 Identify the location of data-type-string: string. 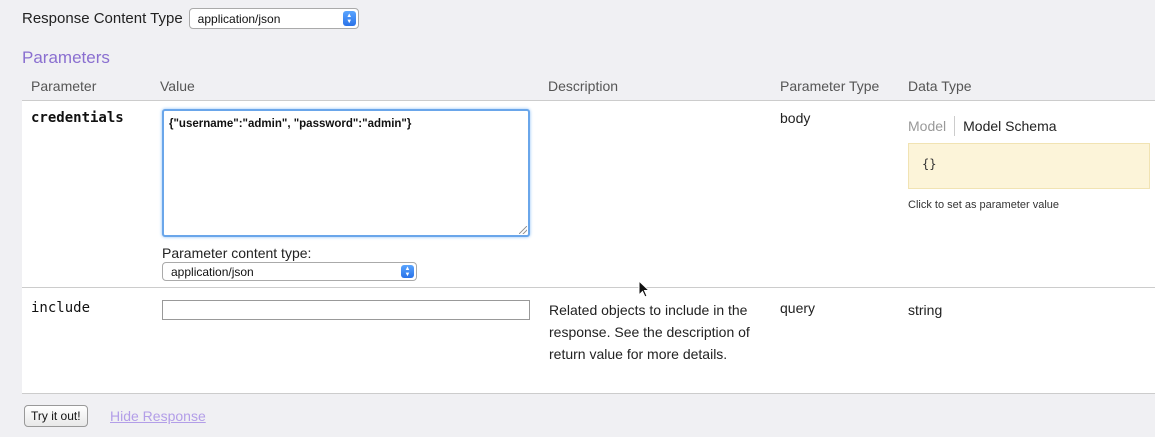
(925, 310).